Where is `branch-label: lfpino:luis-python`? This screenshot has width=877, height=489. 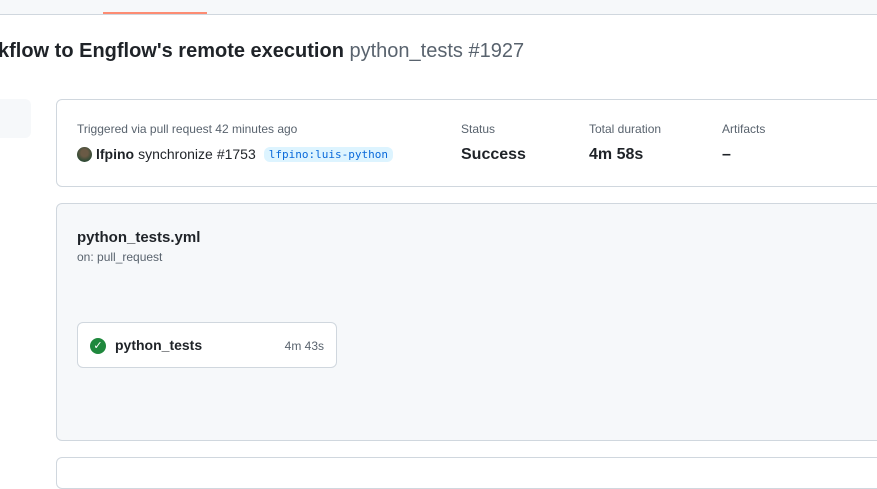 branch-label: lfpino:luis-python is located at coordinates (328, 154).